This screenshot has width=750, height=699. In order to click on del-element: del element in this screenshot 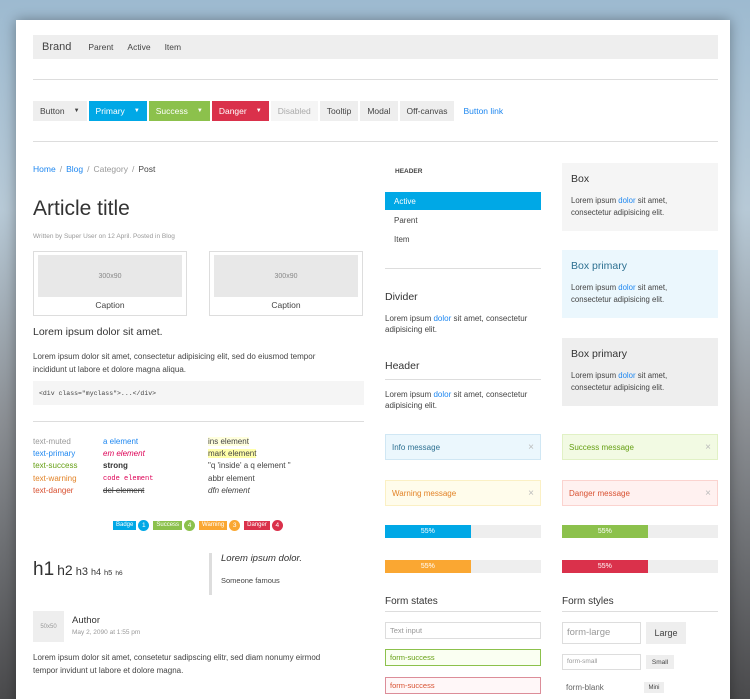, I will do `click(124, 490)`.